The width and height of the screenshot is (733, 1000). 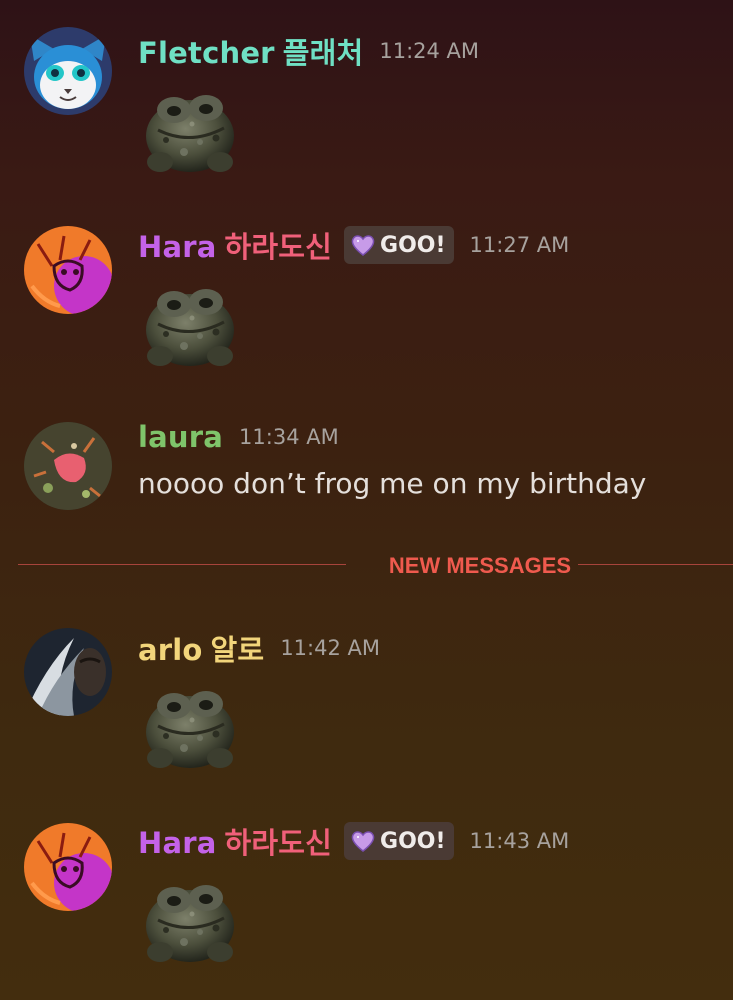 What do you see at coordinates (323, 53) in the screenshot?
I see `username-korean: 플래처` at bounding box center [323, 53].